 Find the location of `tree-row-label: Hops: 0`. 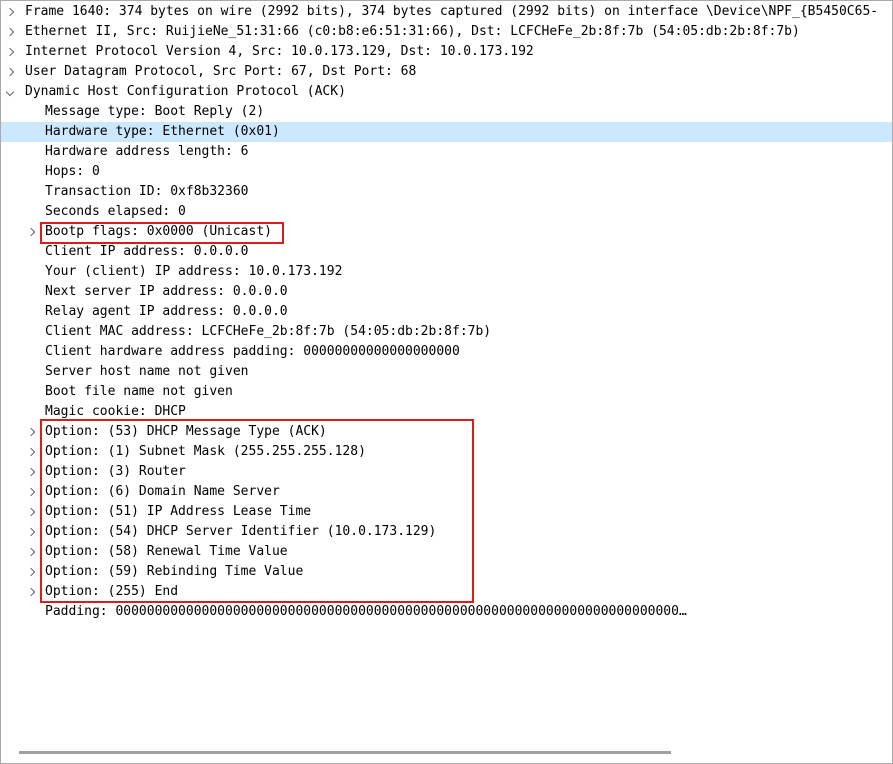

tree-row-label: Hops: 0 is located at coordinates (72, 171).